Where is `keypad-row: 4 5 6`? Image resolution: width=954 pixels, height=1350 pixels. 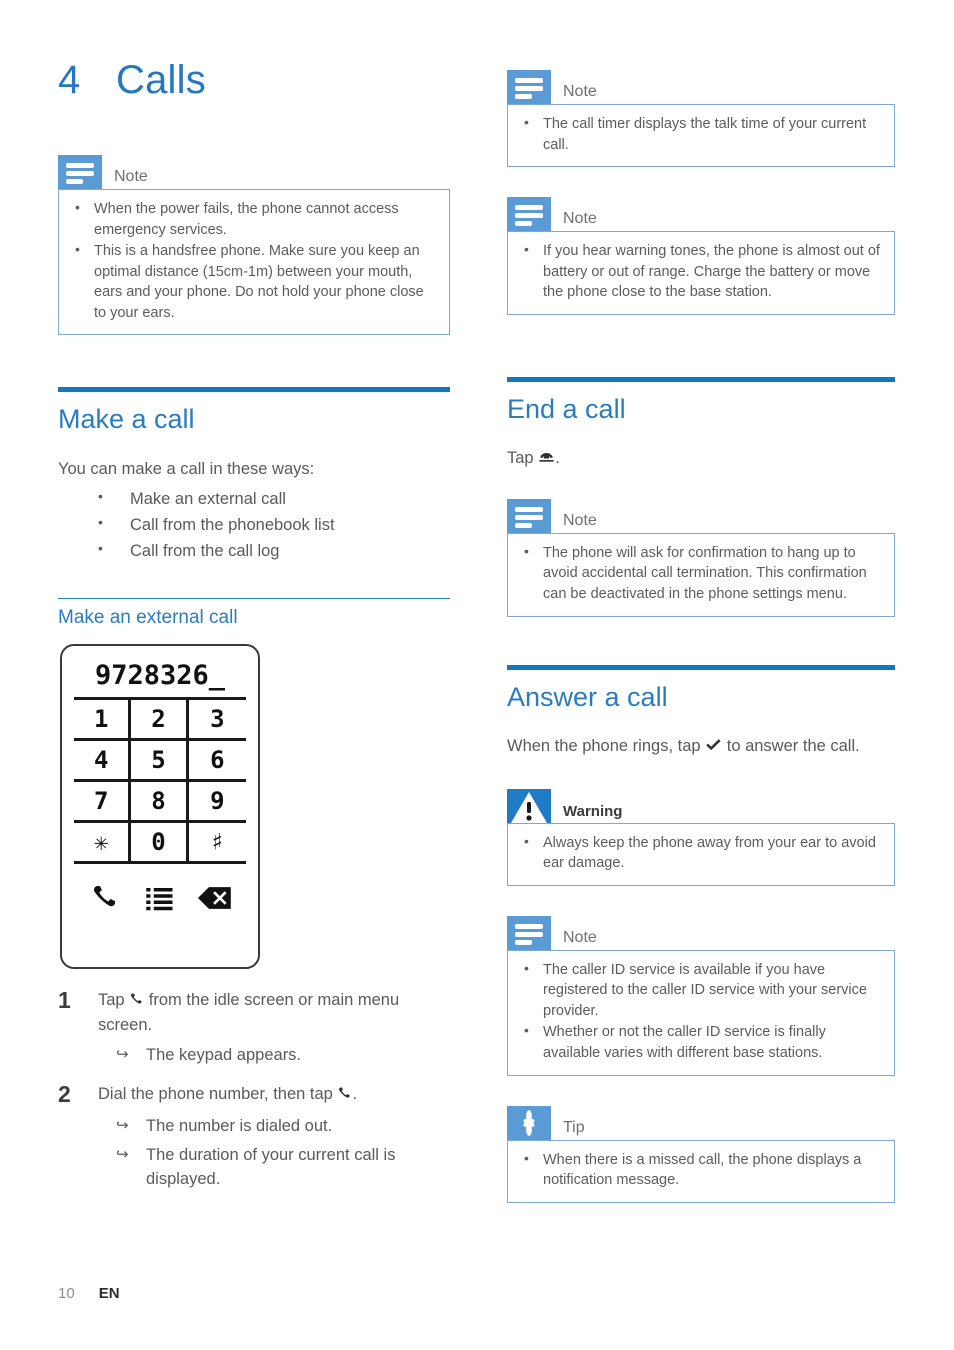
keypad-row: 4 5 6 is located at coordinates (160, 761).